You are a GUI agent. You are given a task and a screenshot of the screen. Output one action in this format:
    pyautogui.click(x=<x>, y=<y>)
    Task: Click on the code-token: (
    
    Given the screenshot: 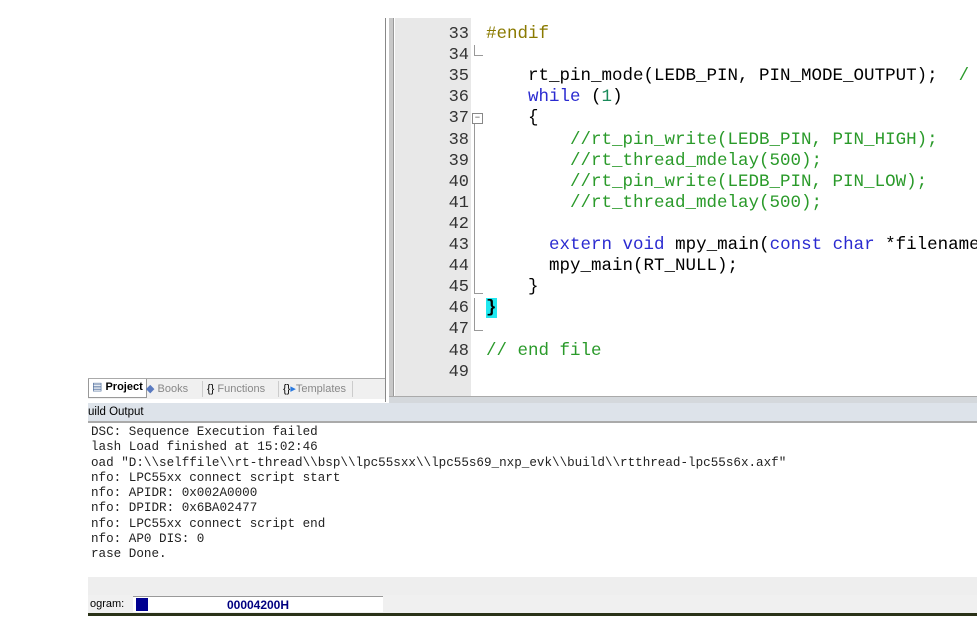 What is the action you would take?
    pyautogui.click(x=591, y=97)
    